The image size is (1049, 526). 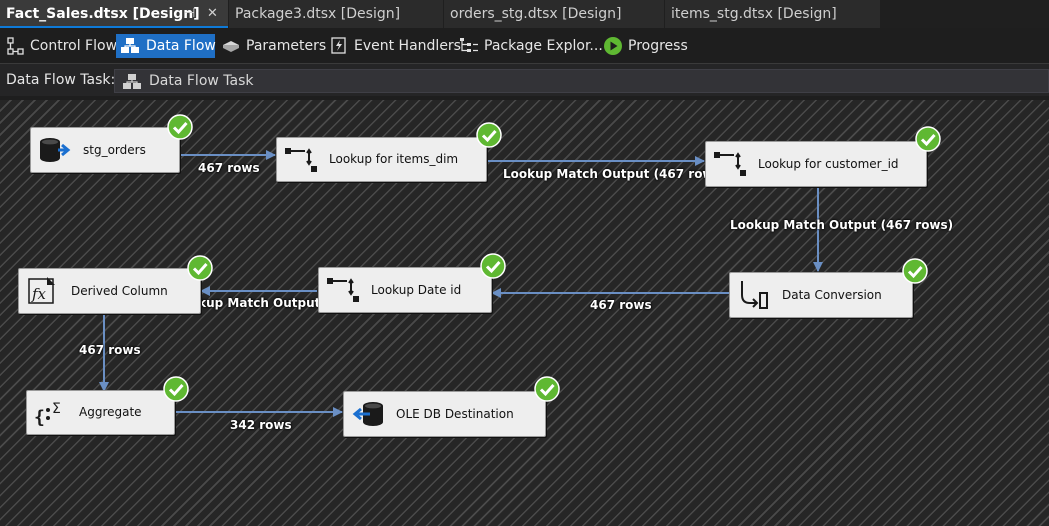 I want to click on node-name: Lookup Date id, so click(x=416, y=290).